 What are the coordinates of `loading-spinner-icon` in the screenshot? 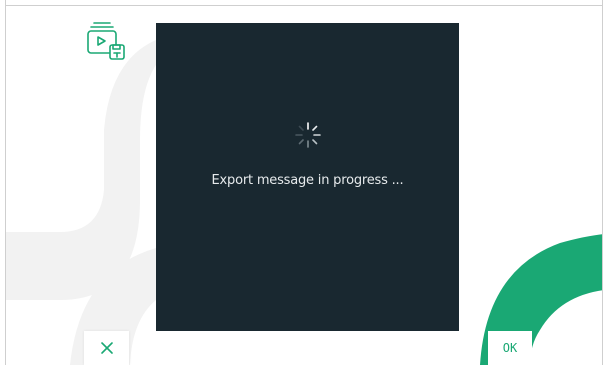 It's located at (308, 135).